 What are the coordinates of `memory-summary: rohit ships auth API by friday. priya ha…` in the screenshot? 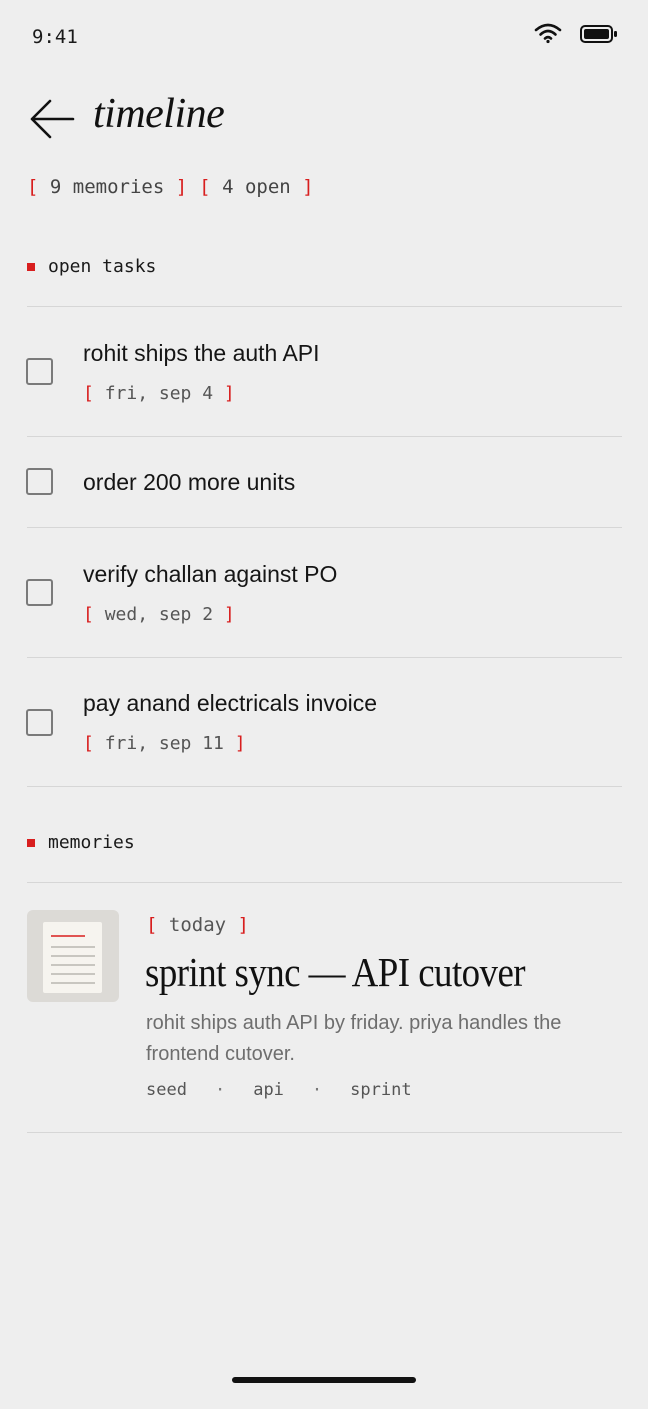 It's located at (354, 1038).